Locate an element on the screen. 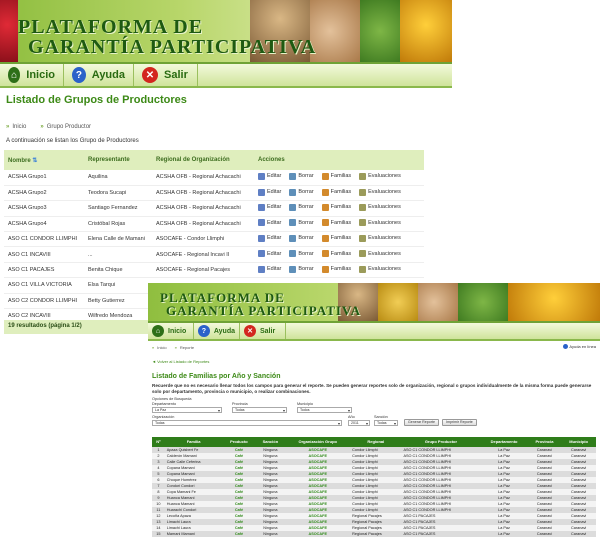 Image resolution: width=600 pixels, height=538 pixels. site-banner-2: PLATAFORMA DE GARANTÍA PARTICIPATIVA is located at coordinates (374, 302).